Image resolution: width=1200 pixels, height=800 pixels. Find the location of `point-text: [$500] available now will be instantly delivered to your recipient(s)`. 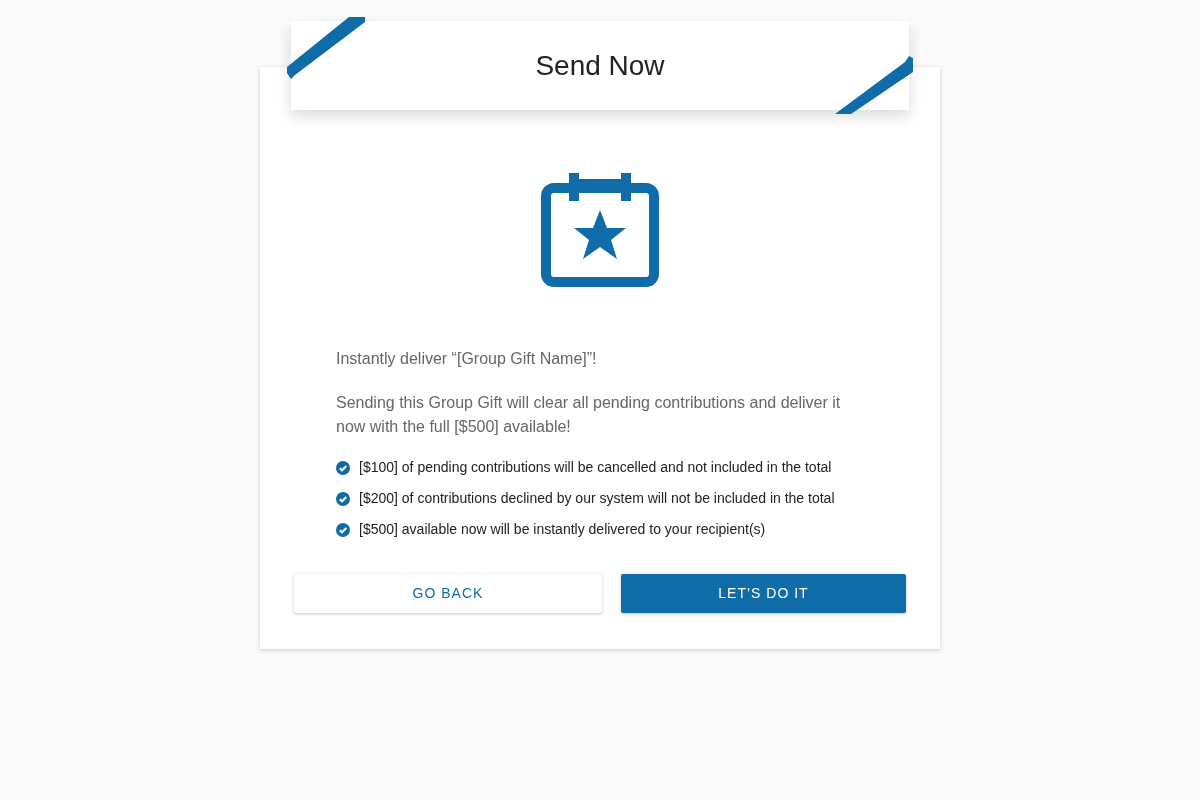

point-text: [$500] available now will be instantly delivered to your recipient(s) is located at coordinates (562, 529).